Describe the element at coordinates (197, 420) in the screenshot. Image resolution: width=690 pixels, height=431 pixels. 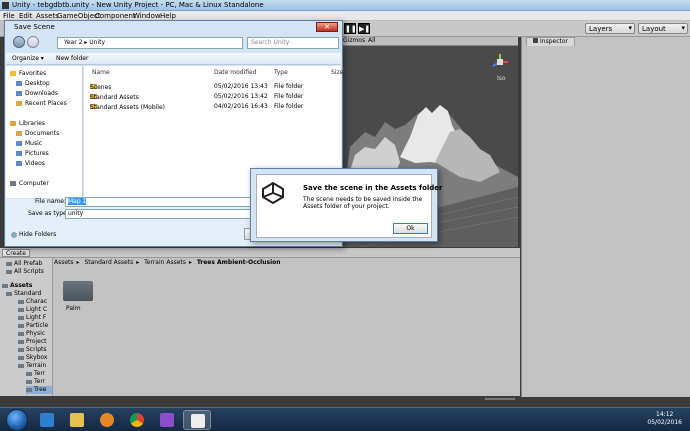
I see `taskbar-unity` at that location.